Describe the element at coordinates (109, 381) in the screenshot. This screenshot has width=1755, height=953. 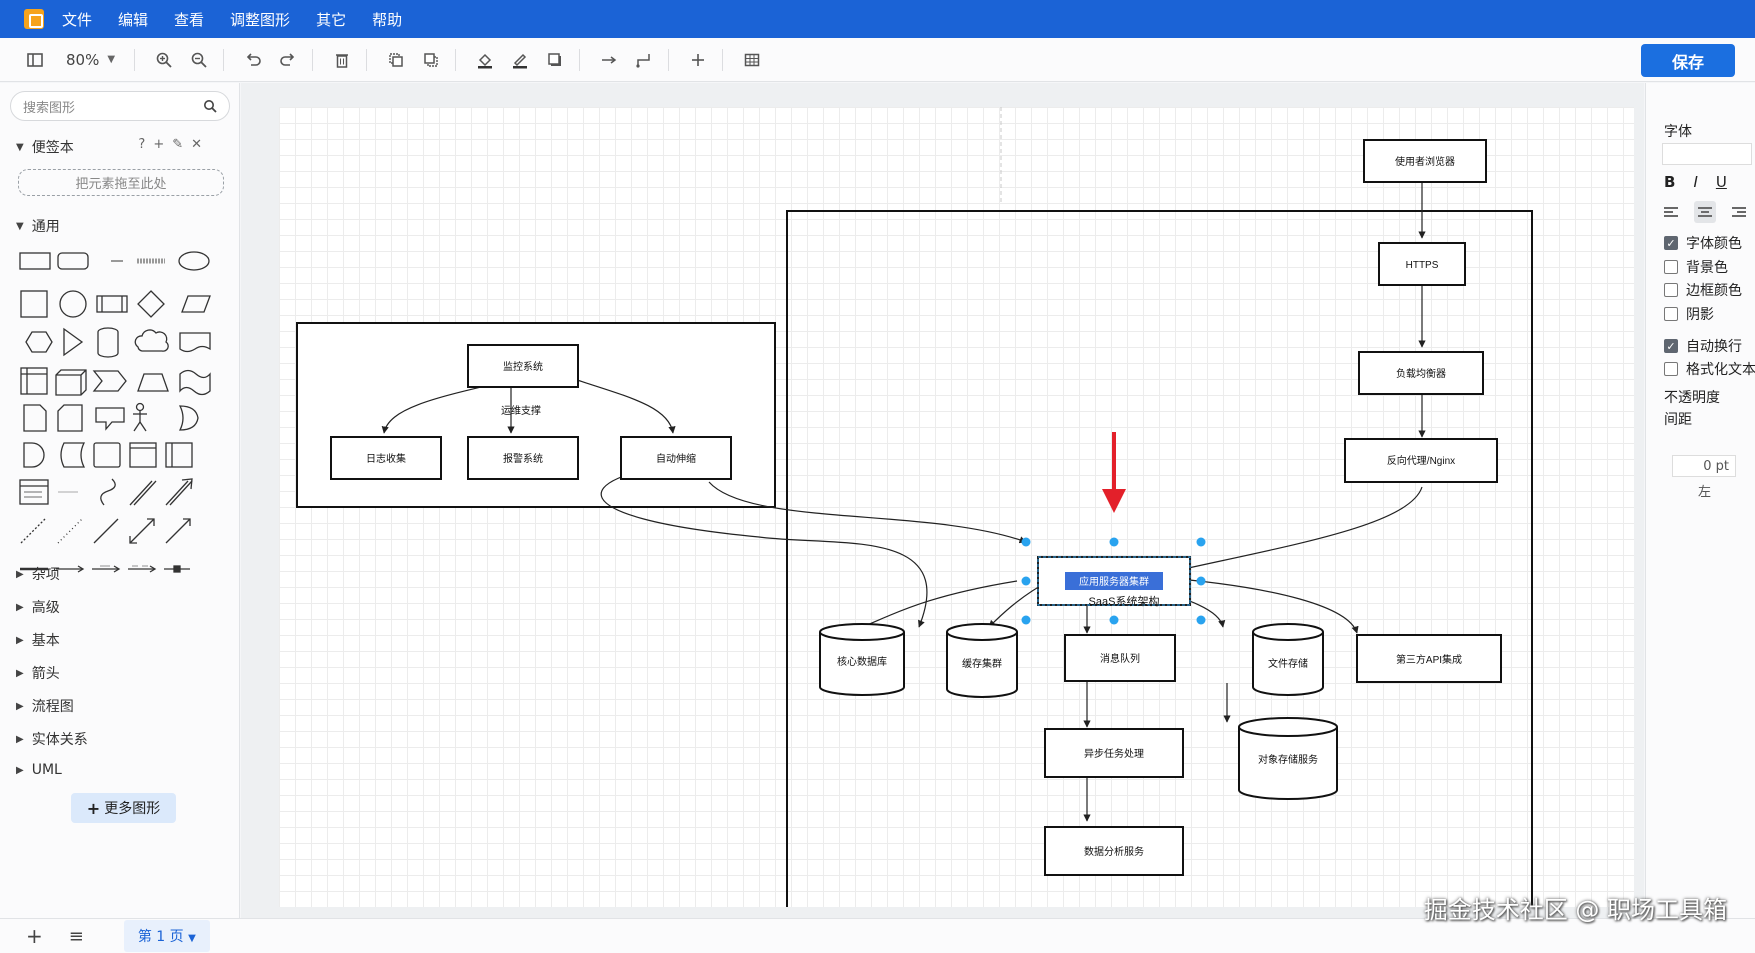
I see `shape-step` at that location.